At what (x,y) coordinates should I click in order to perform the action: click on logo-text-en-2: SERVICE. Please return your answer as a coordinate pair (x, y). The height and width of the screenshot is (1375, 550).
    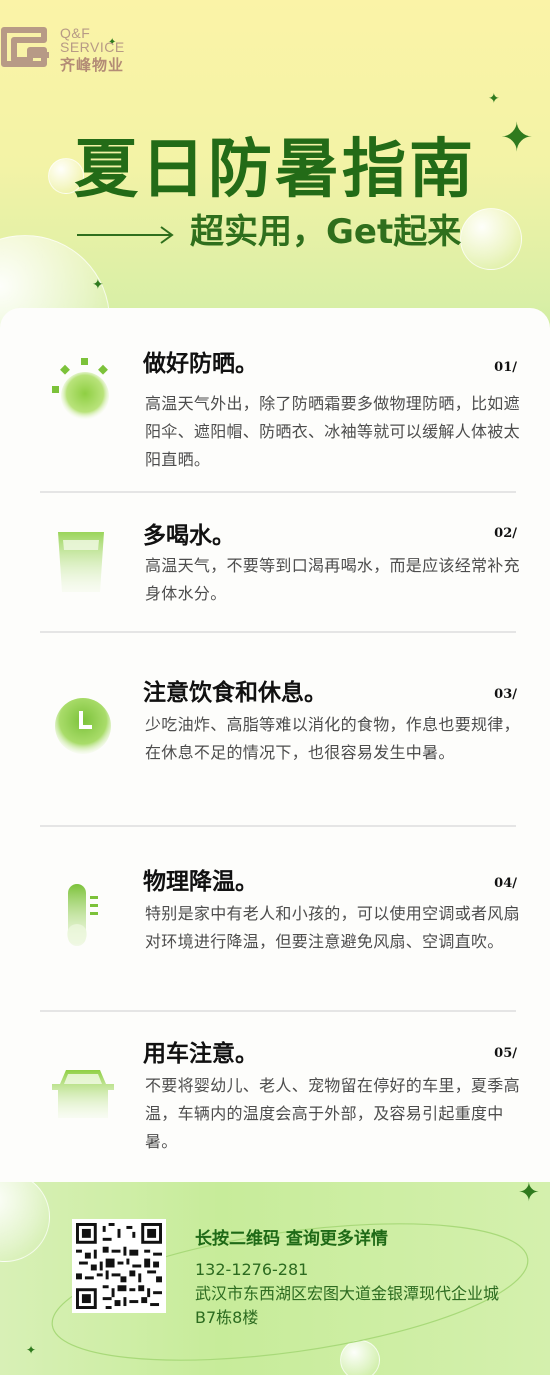
    Looking at the image, I should click on (92, 47).